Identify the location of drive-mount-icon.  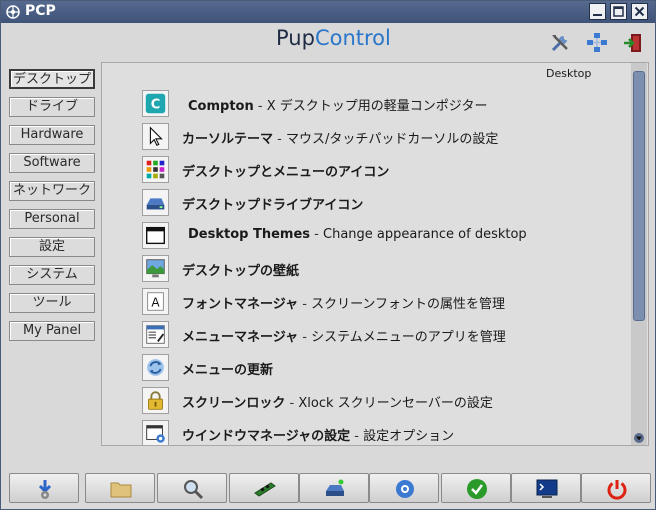
(335, 487).